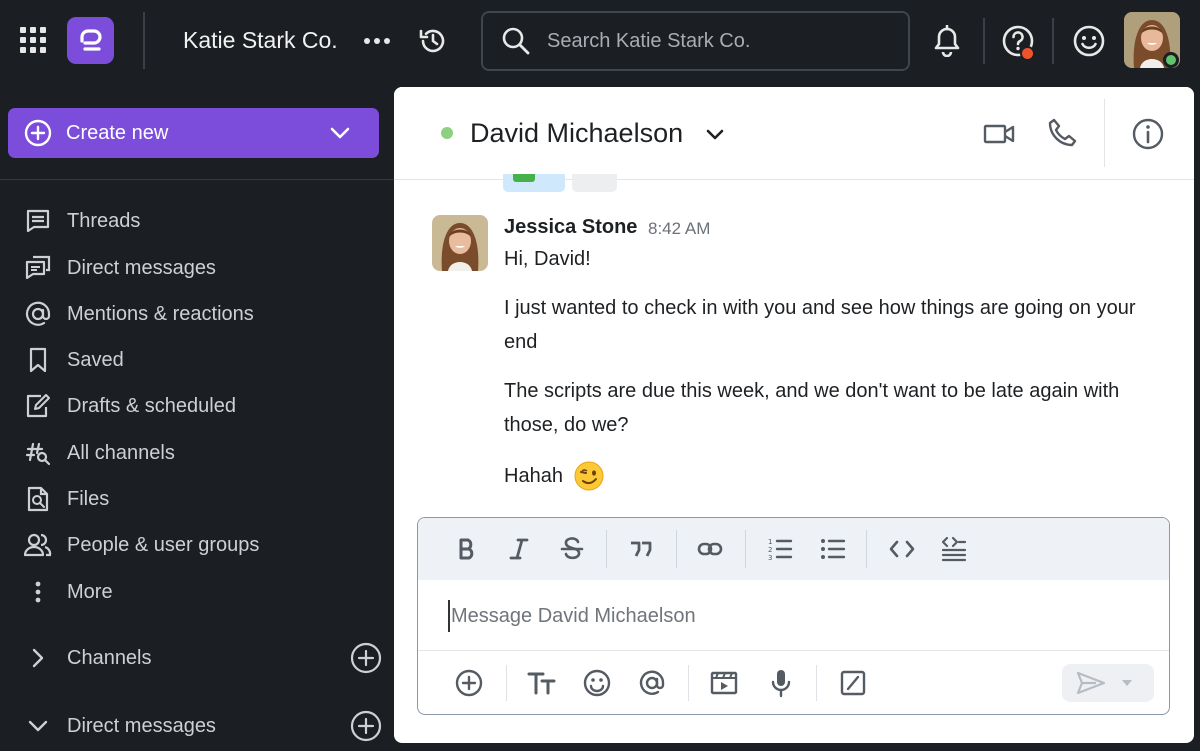  I want to click on app-logo, so click(90, 40).